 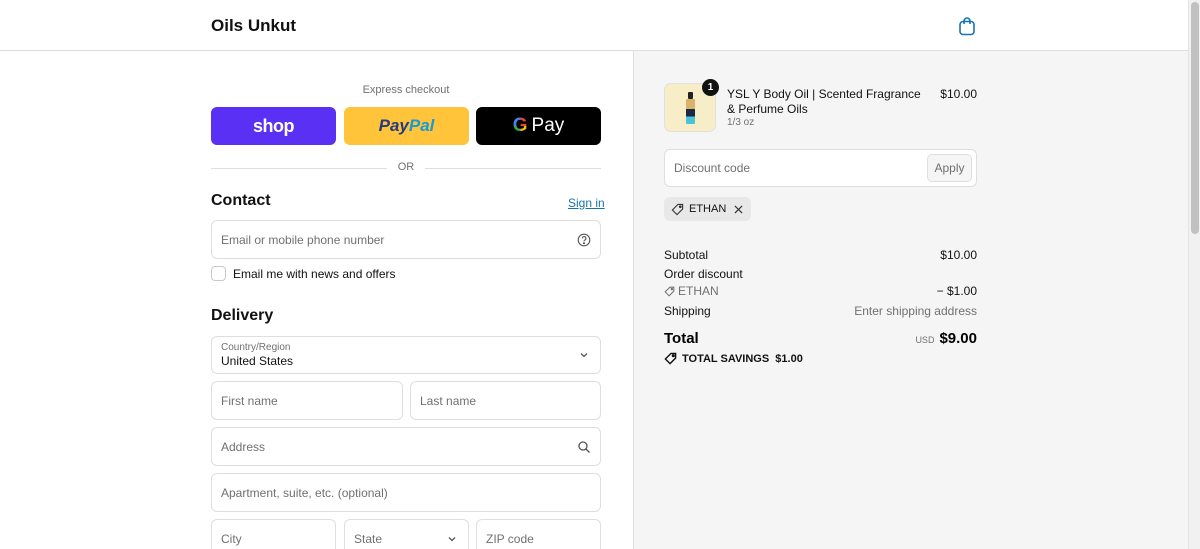 I want to click on shipping-row: Shipping Enter shipping address, so click(x=820, y=311).